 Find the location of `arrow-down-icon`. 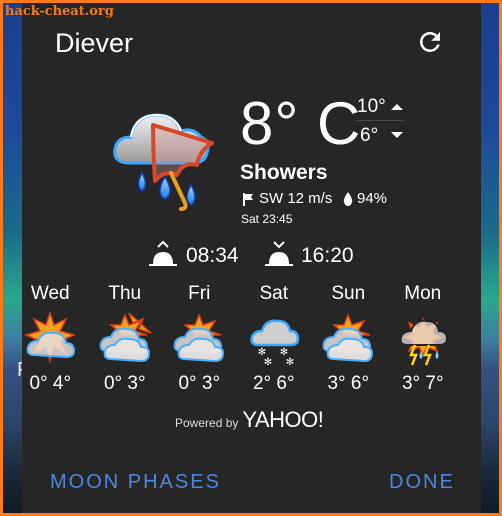

arrow-down-icon is located at coordinates (397, 135).